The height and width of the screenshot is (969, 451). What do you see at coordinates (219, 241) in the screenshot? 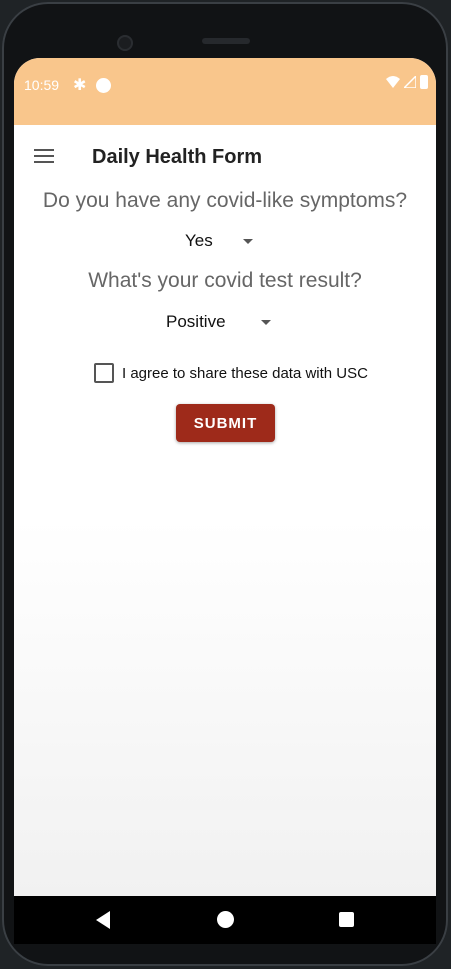
I see `symptoms-dropdown: Yes` at bounding box center [219, 241].